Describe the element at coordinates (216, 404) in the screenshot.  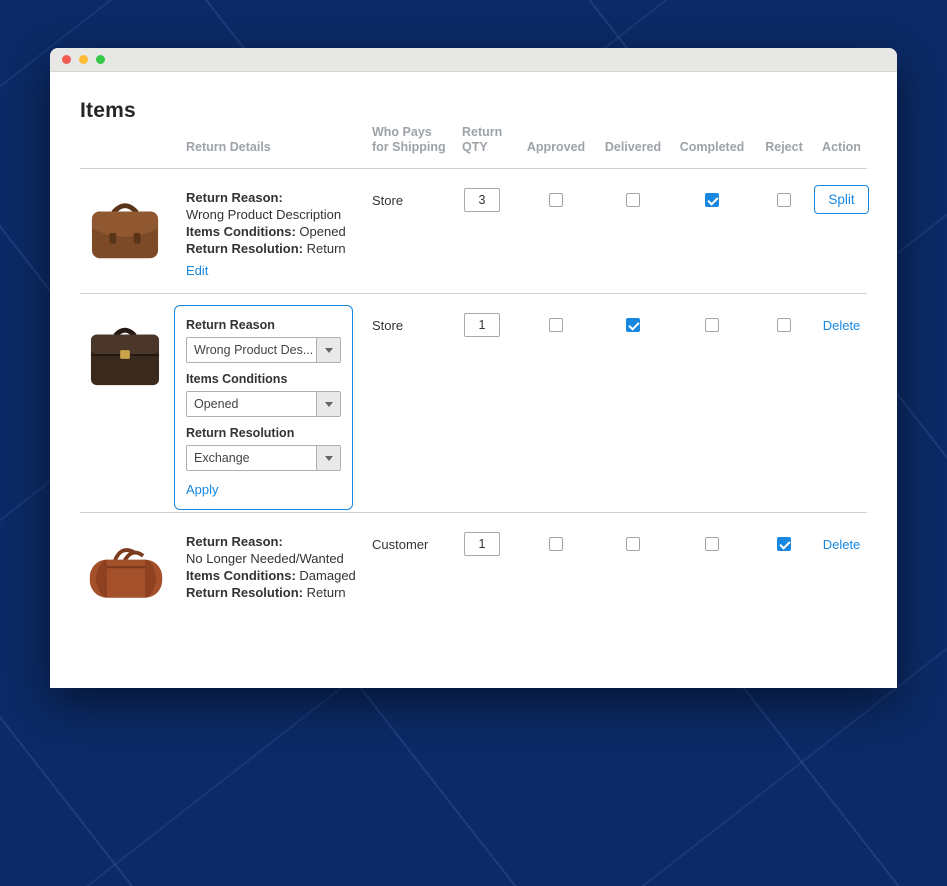
I see `items-conditions-selected-value: Opened` at that location.